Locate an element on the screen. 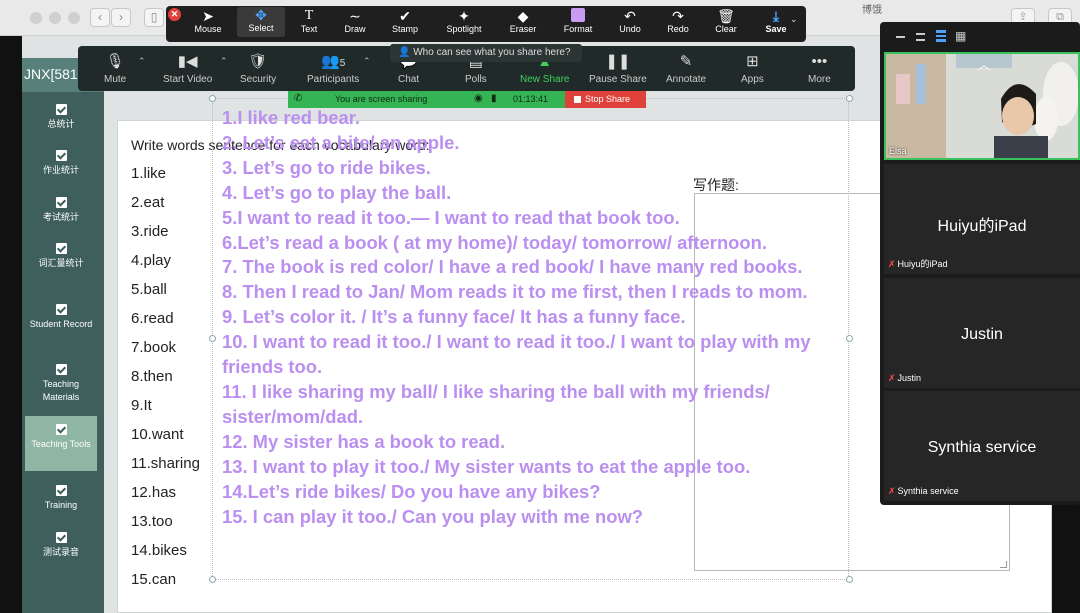 This screenshot has width=1080, height=613. save-options-caret-icon: ⌄ is located at coordinates (794, 19).